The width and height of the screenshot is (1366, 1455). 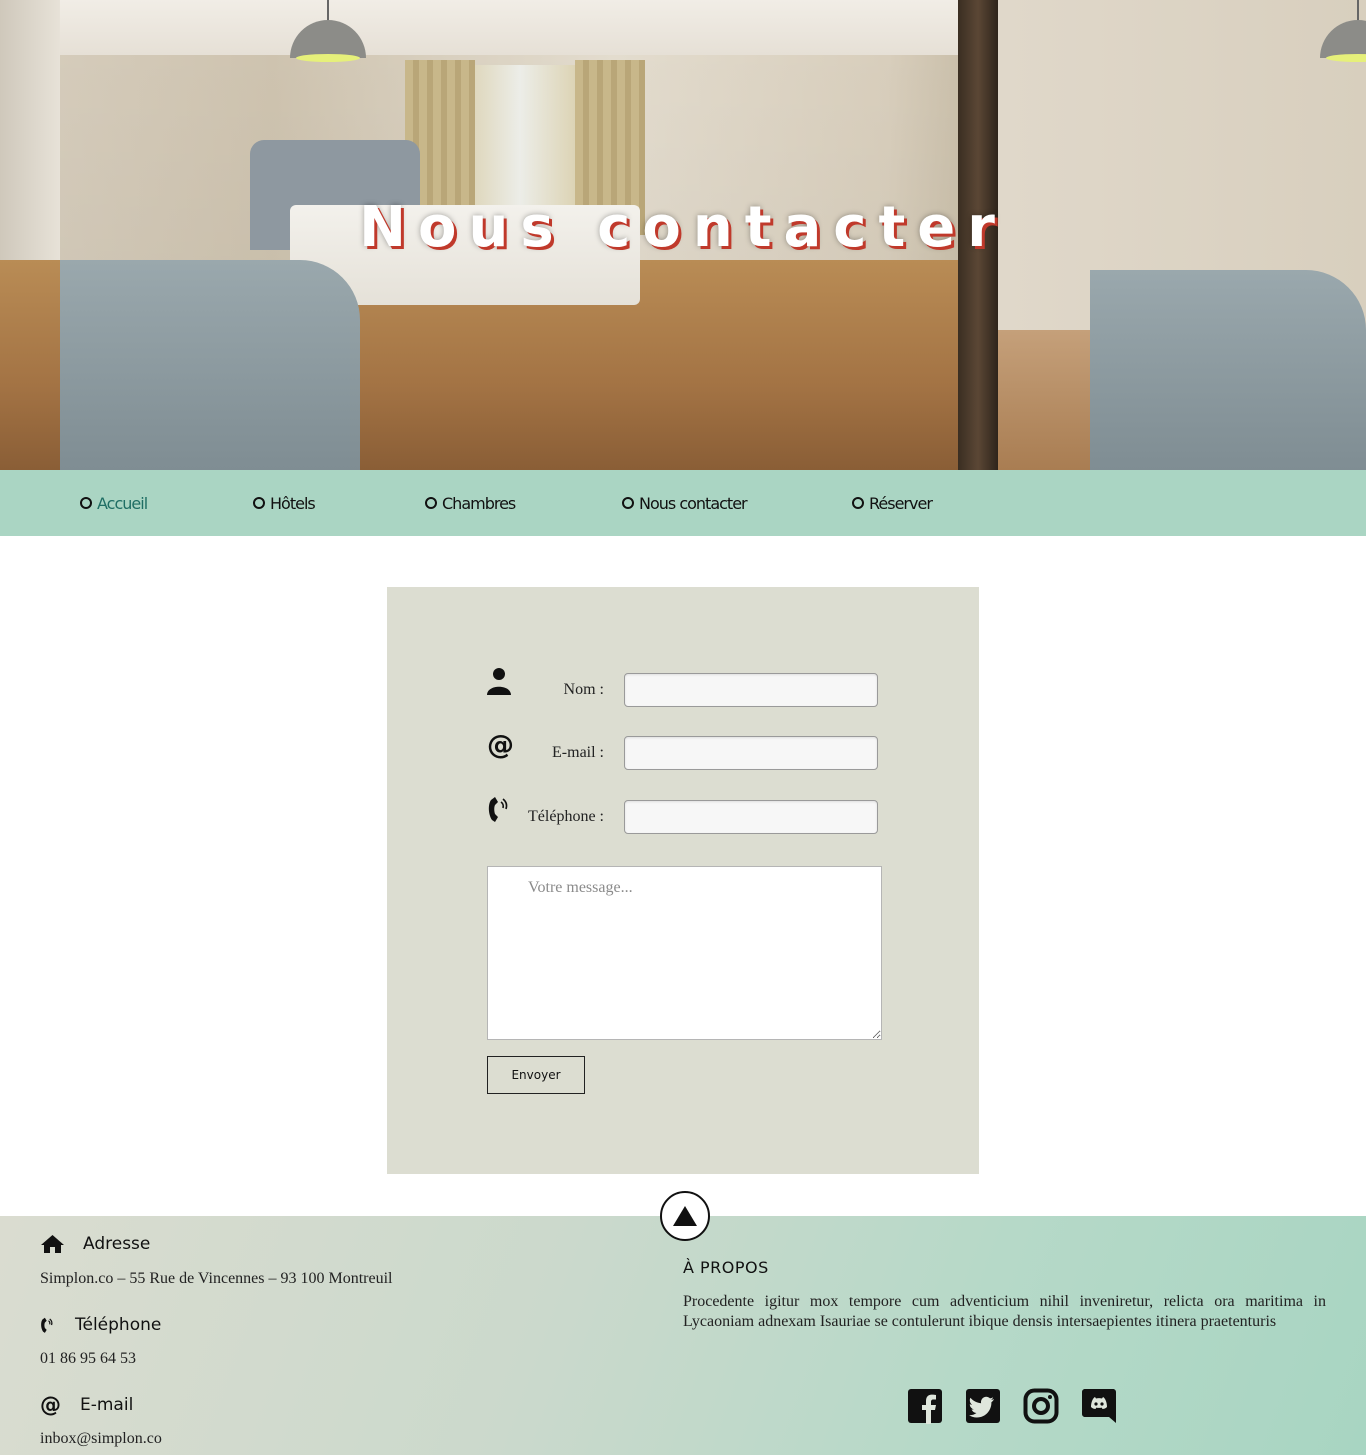 What do you see at coordinates (1041, 1406) in the screenshot?
I see `instagram-icon` at bounding box center [1041, 1406].